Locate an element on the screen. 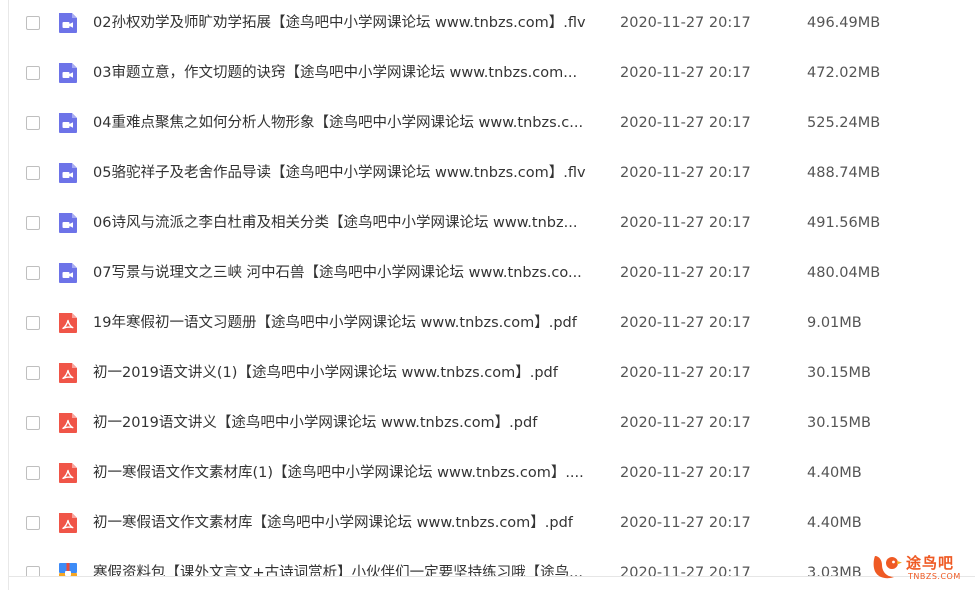 This screenshot has height=590, width=975. file-name: 初一2019语文讲义【途鸟吧中小学网课论坛 www.tnbzs.com】.pdf is located at coordinates (348, 423).